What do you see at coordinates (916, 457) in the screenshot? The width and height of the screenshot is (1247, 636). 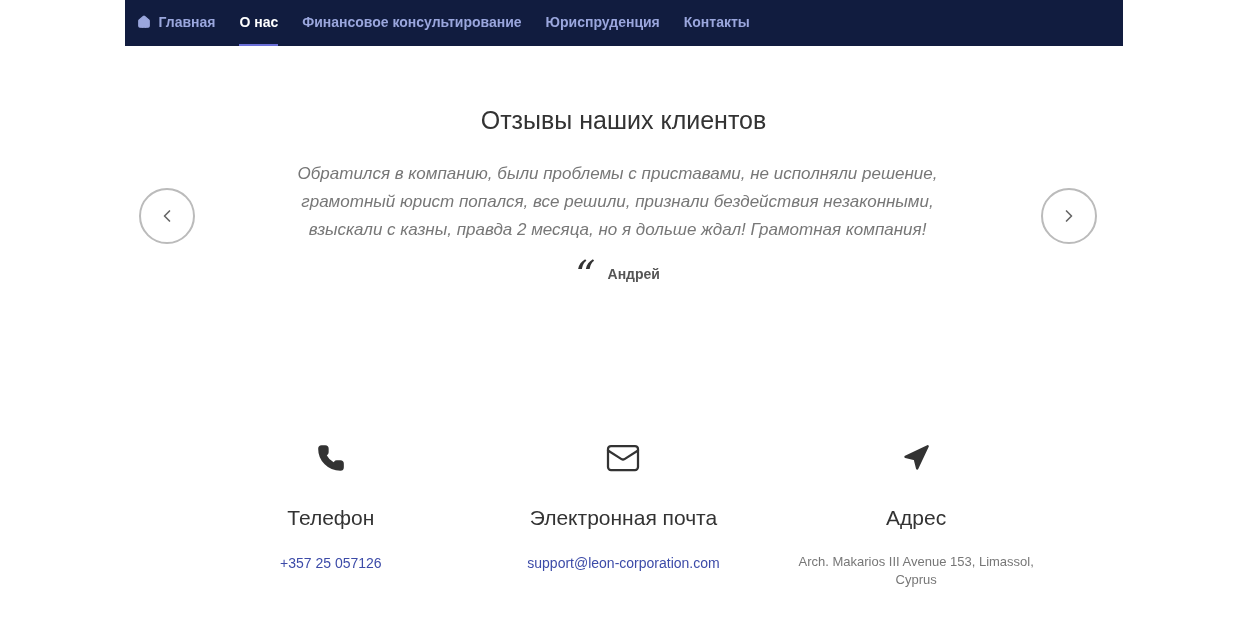 I see `location-arrow-icon` at bounding box center [916, 457].